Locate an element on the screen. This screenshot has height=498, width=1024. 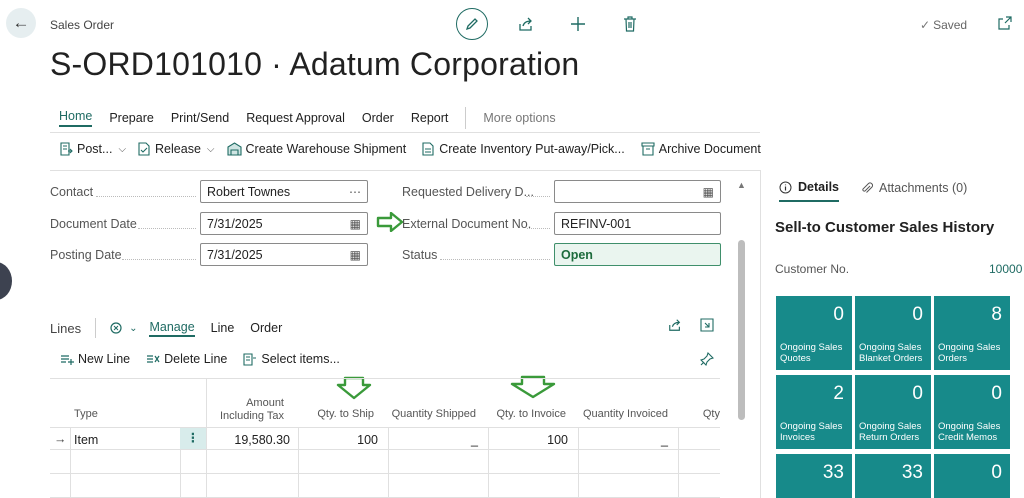
cell-qty-to-invoice: 100 is located at coordinates (528, 440).